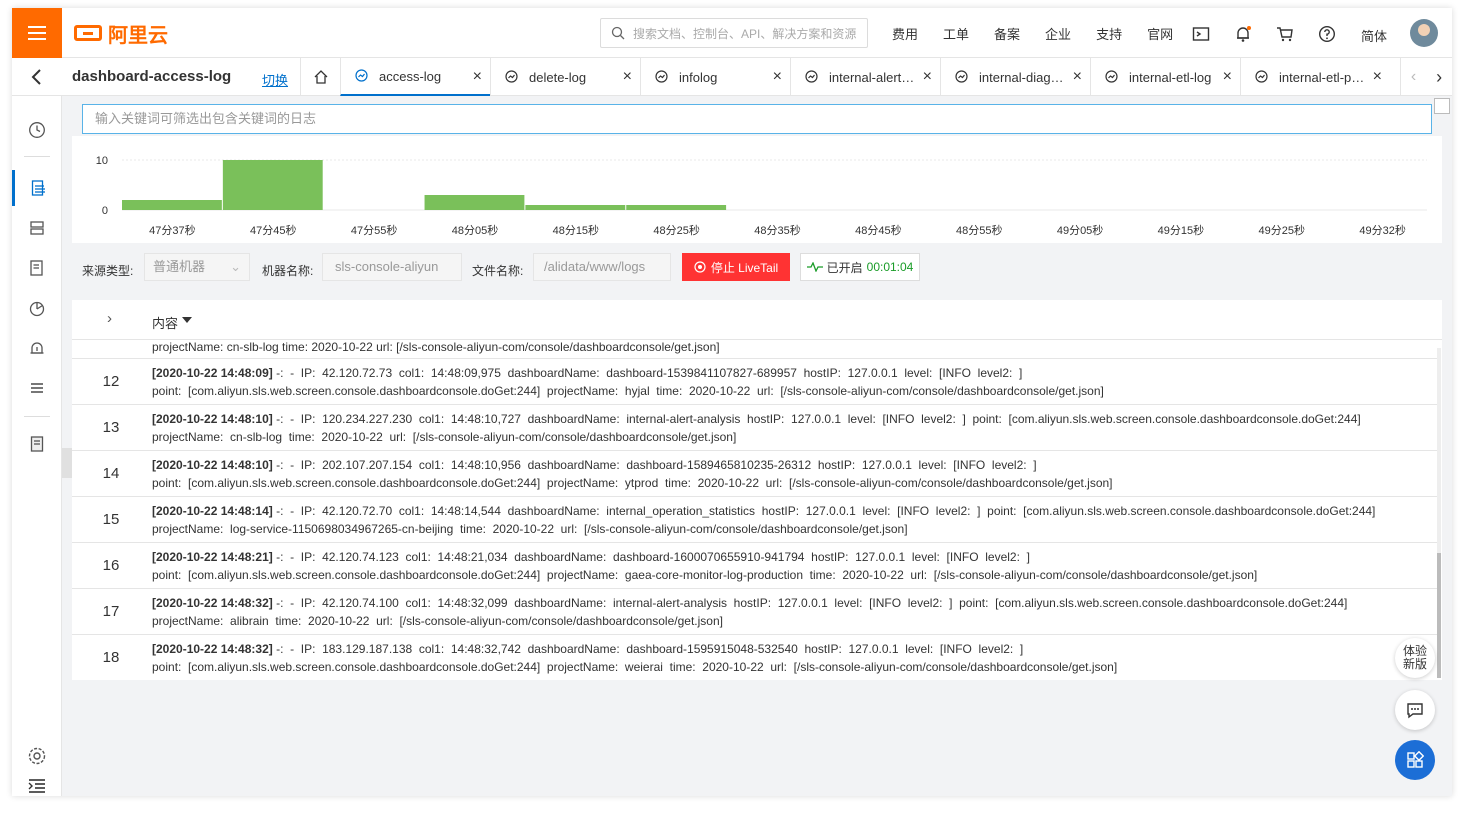 This screenshot has width=1464, height=814. Describe the element at coordinates (1415, 658) in the screenshot. I see `new-version-button: 体验新版` at that location.